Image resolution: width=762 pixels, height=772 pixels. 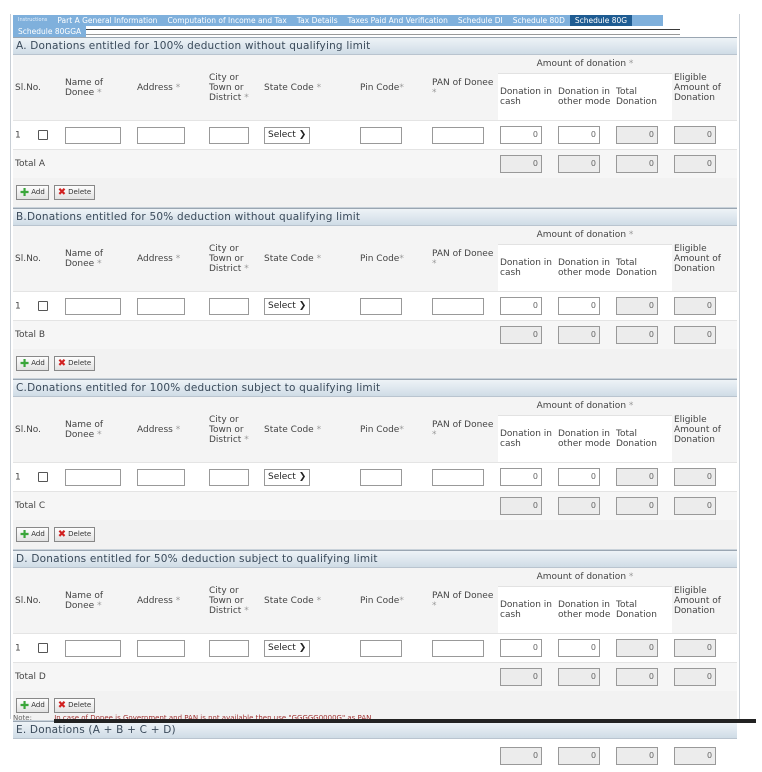 What do you see at coordinates (255, 163) in the screenshot?
I see `total-label: Total A` at bounding box center [255, 163].